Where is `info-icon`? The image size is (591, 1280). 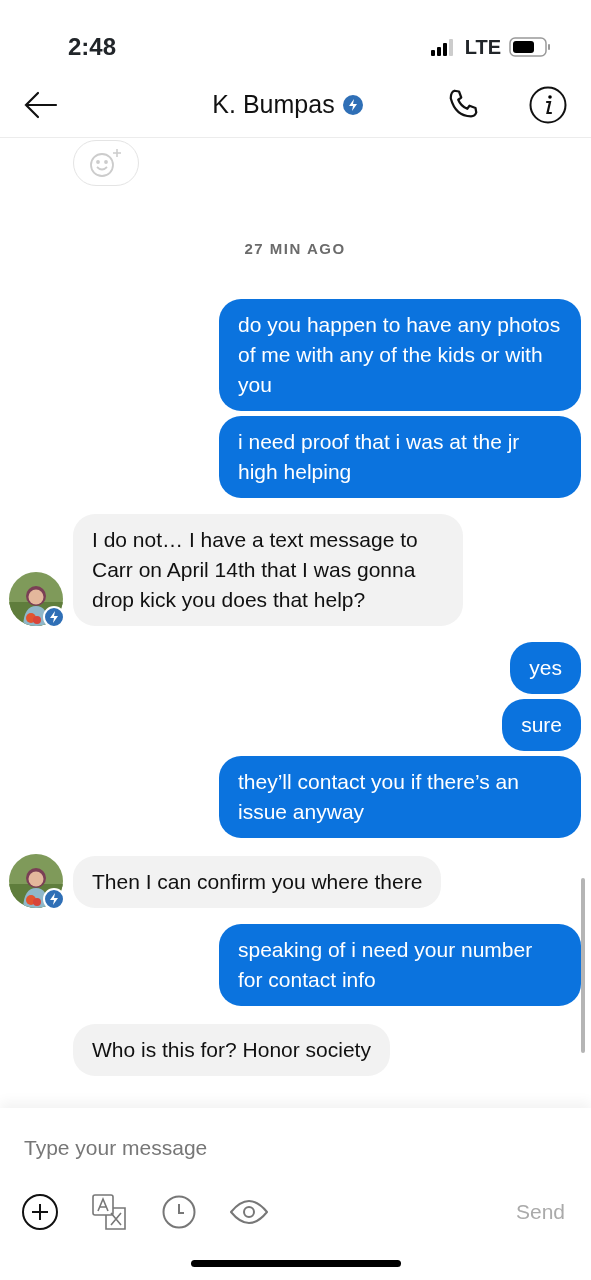
info-icon is located at coordinates (548, 104).